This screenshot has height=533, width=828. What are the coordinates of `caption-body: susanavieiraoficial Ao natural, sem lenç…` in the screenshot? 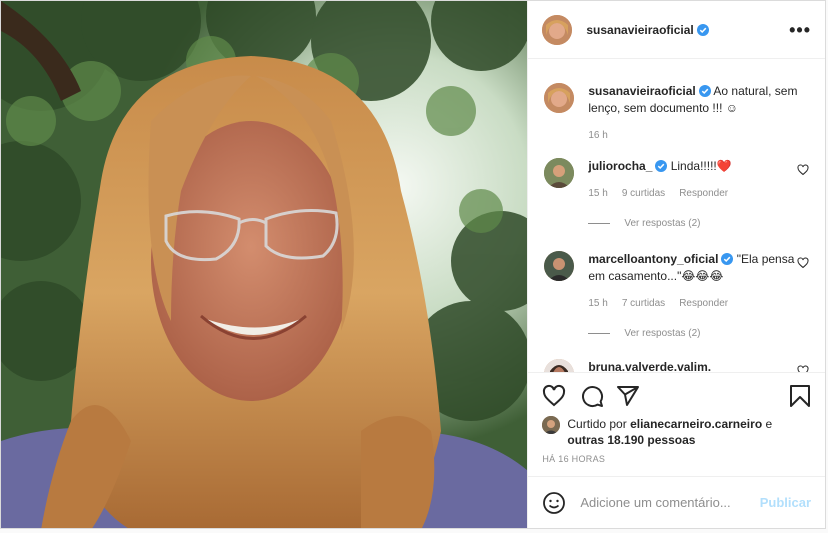 It's located at (698, 113).